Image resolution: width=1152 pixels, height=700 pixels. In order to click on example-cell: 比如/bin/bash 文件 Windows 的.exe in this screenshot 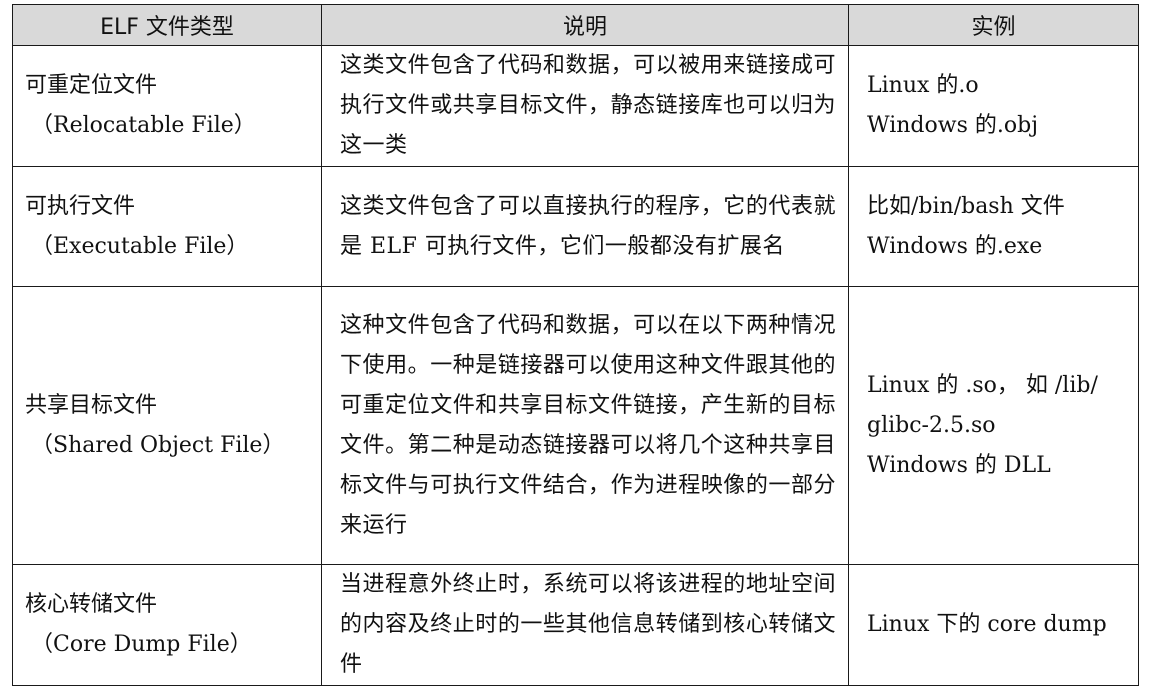, I will do `click(993, 226)`.